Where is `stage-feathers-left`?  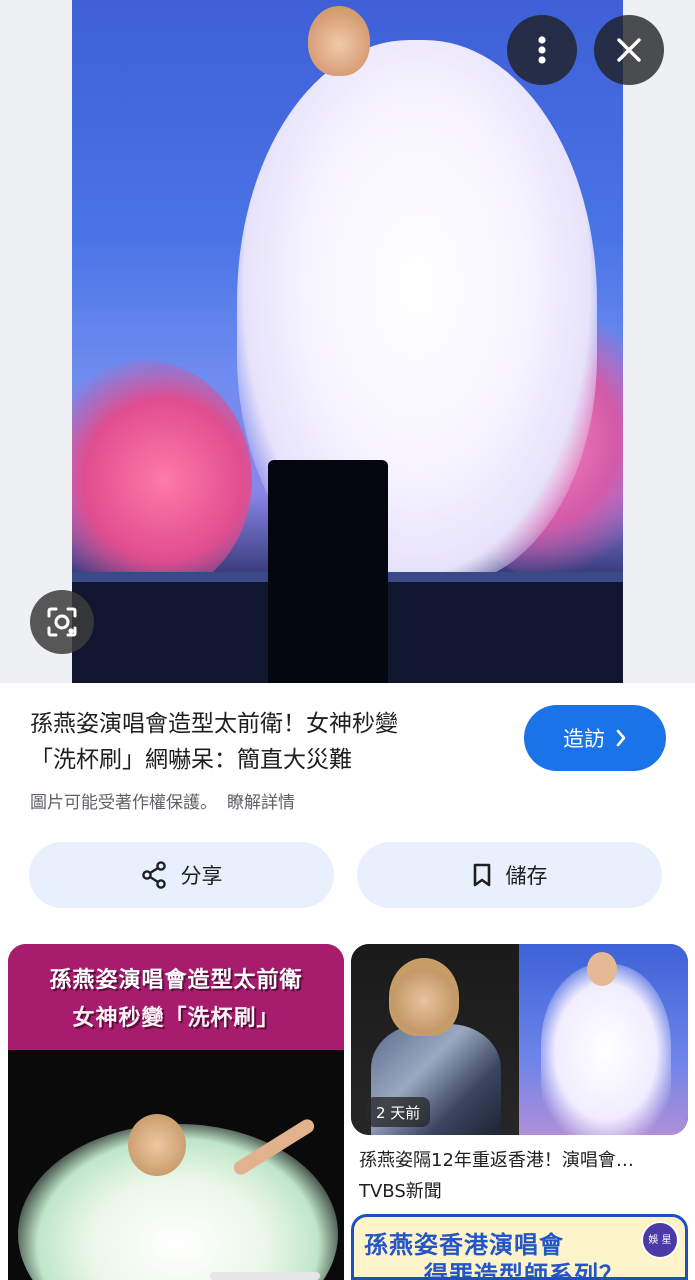 stage-feathers-left is located at coordinates (162, 480).